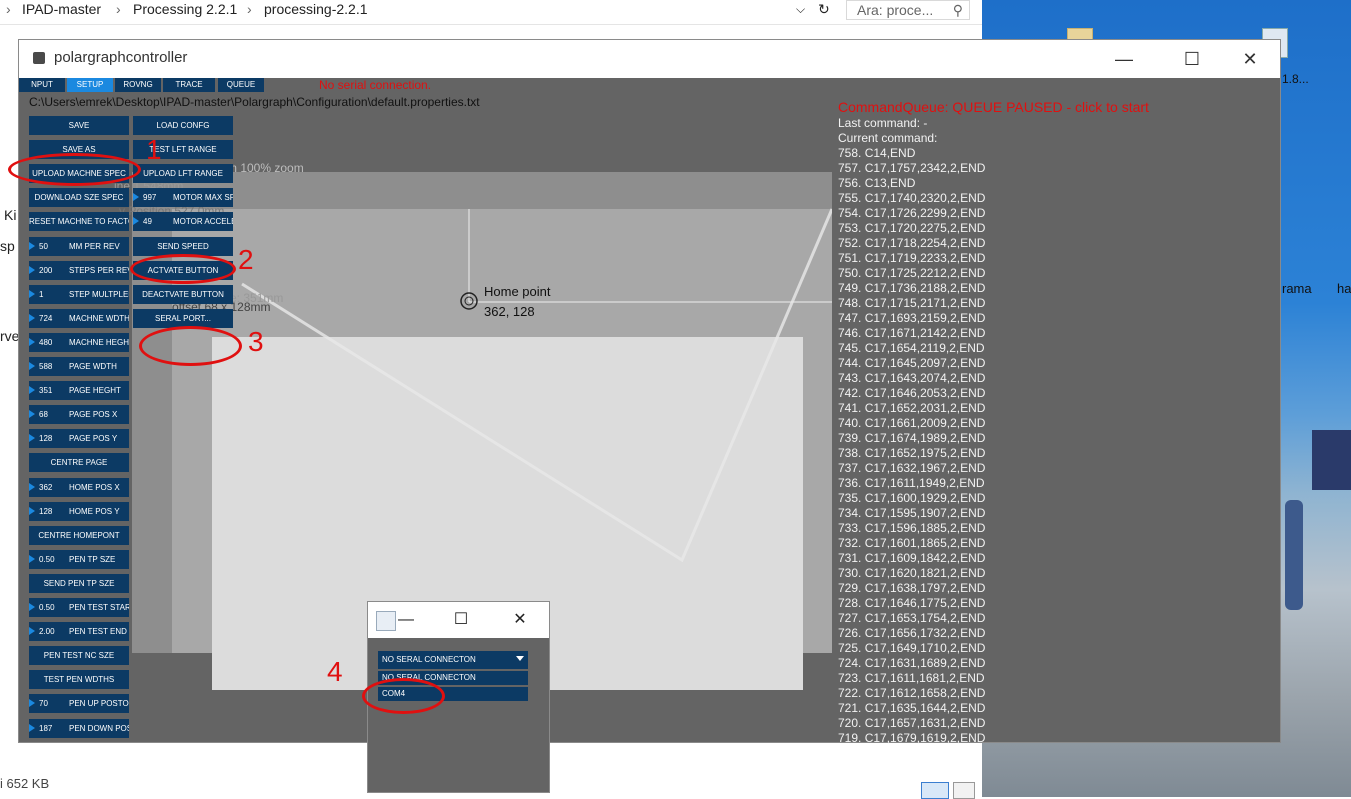  Describe the element at coordinates (79, 656) in the screenshot. I see `control-button: PEN TEST NC SZE` at that location.